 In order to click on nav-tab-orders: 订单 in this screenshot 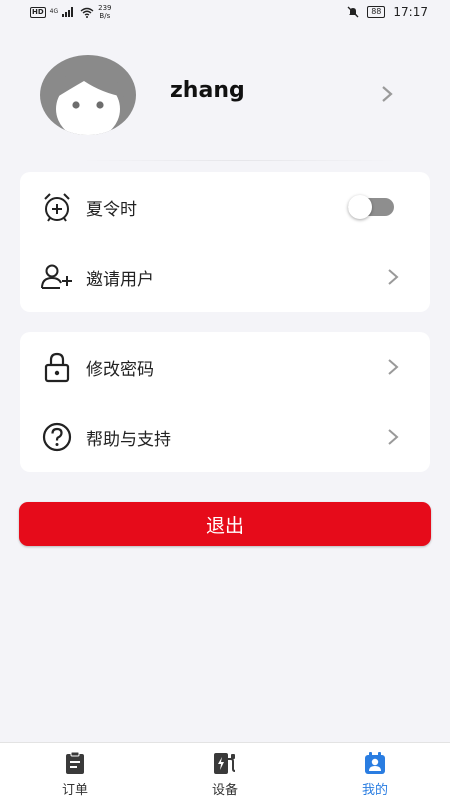, I will do `click(75, 771)`.